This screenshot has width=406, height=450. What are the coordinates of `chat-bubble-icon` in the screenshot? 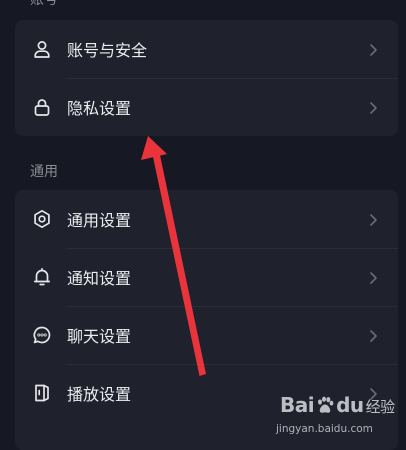 It's located at (42, 335).